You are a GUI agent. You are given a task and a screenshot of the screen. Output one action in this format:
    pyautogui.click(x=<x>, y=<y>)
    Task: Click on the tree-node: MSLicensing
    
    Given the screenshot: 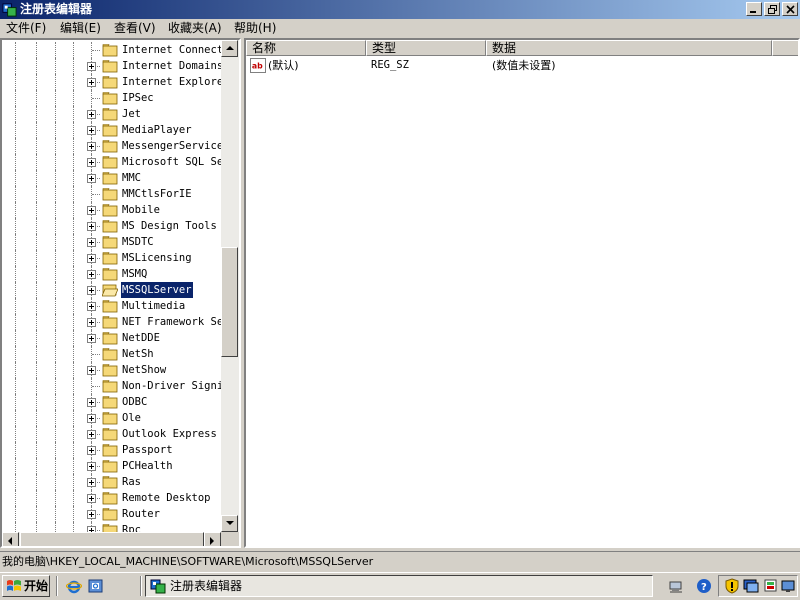 What is the action you would take?
    pyautogui.click(x=111, y=258)
    